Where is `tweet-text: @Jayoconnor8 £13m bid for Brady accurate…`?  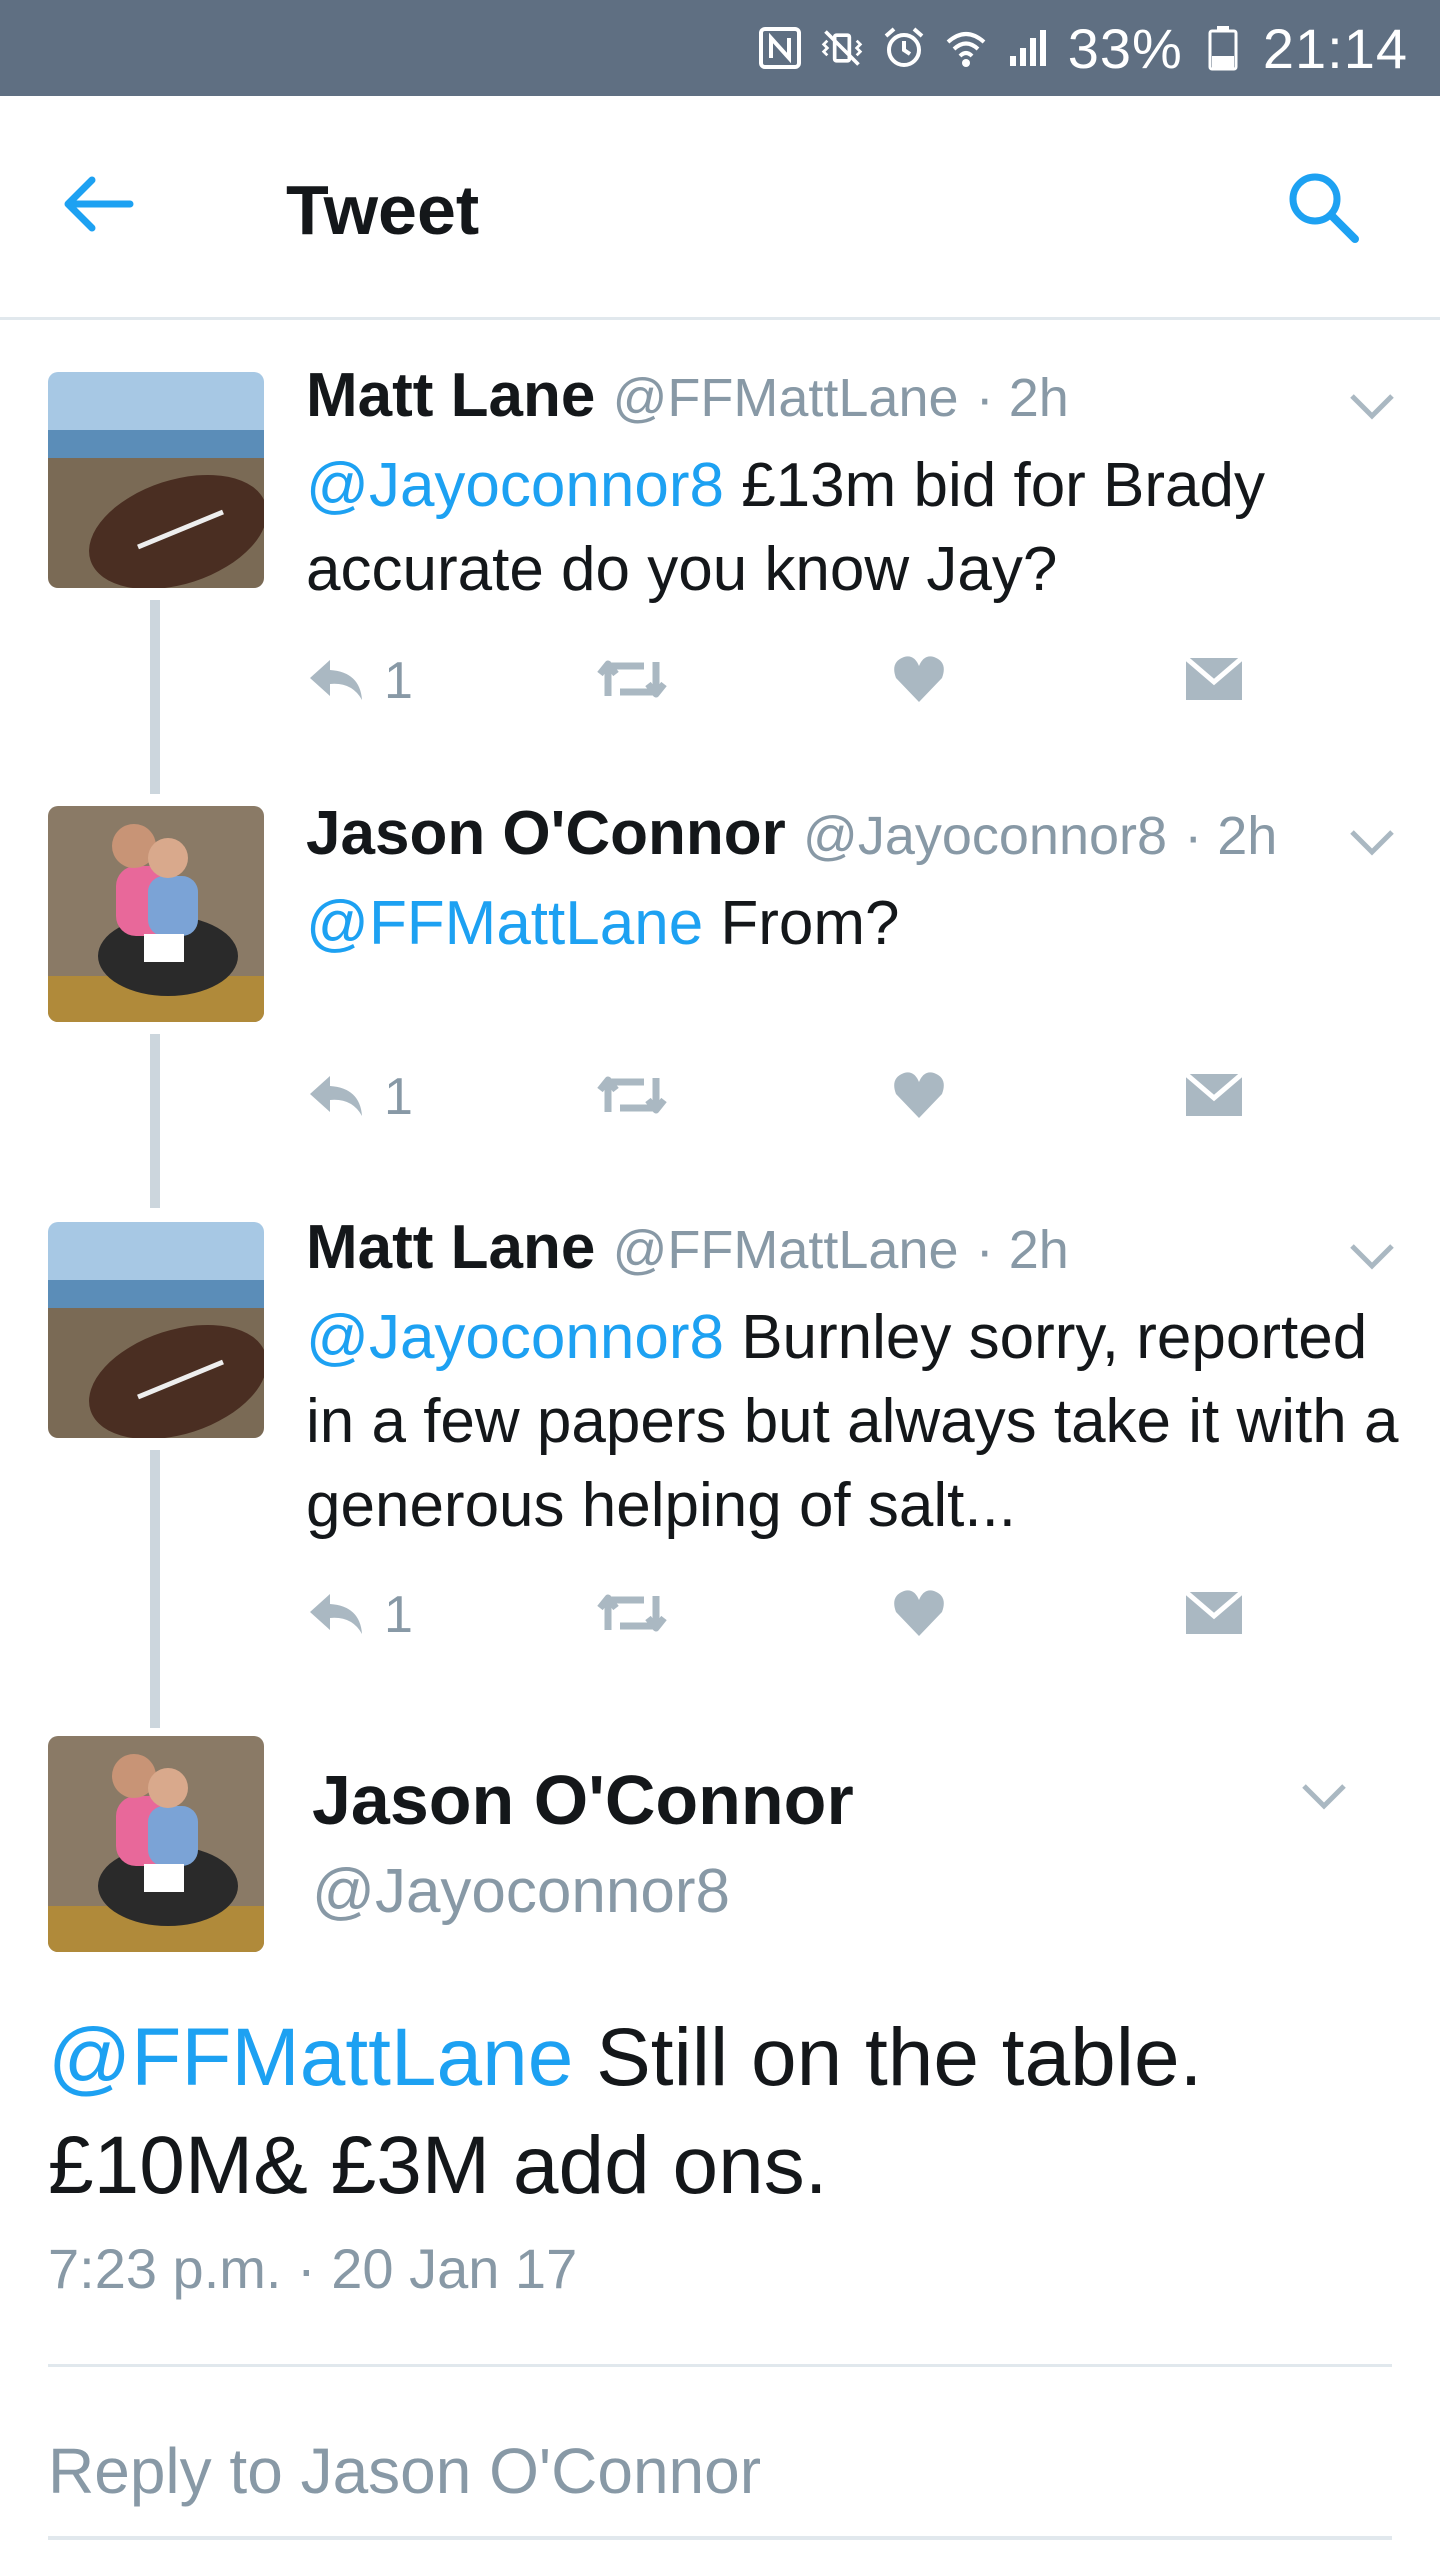
tweet-text: @Jayoconnor8 £13m bid for Brady accurate… is located at coordinates (786, 527).